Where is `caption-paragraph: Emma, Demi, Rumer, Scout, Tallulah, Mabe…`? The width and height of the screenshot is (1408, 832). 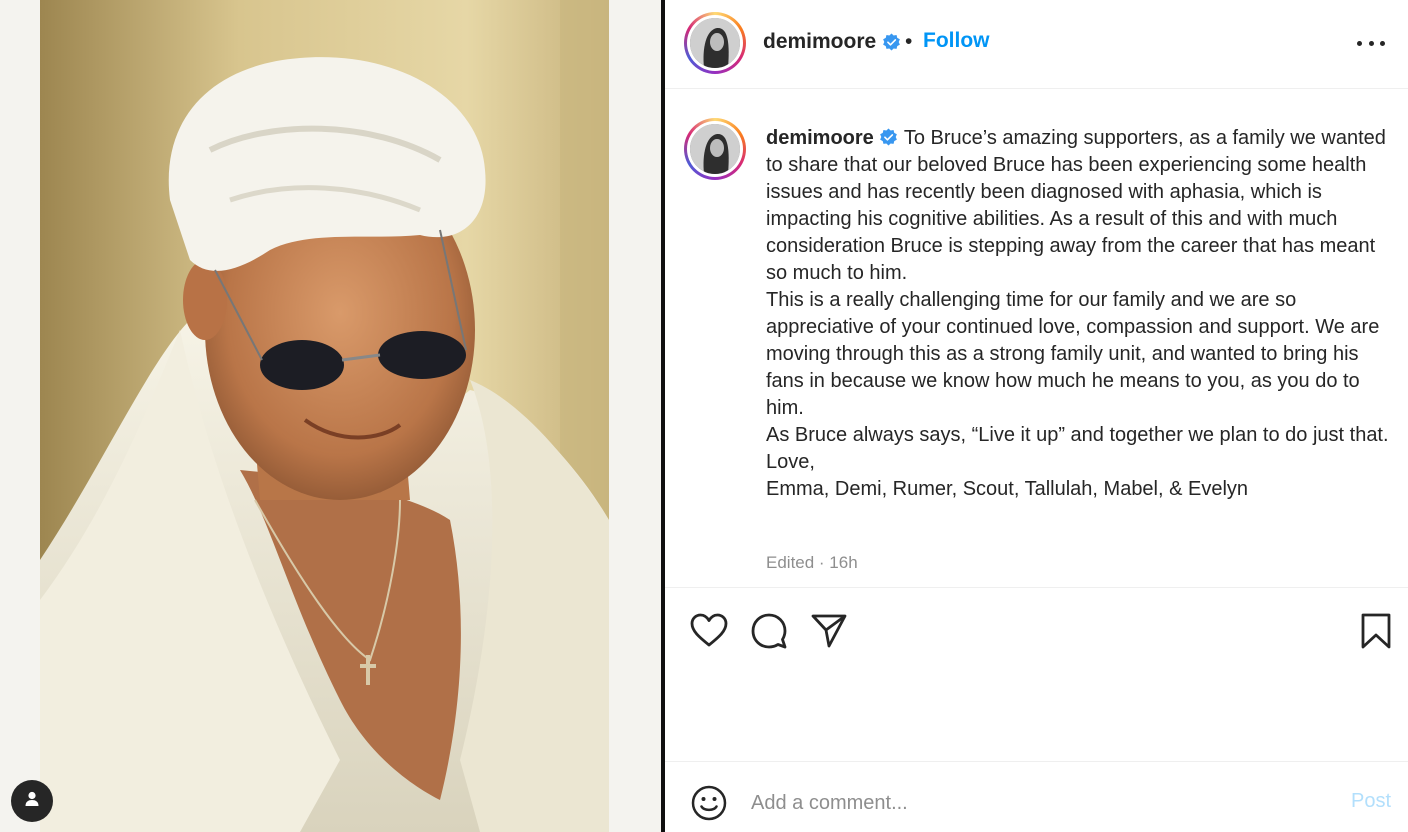 caption-paragraph: Emma, Demi, Rumer, Scout, Tallulah, Mabe… is located at coordinates (1007, 489).